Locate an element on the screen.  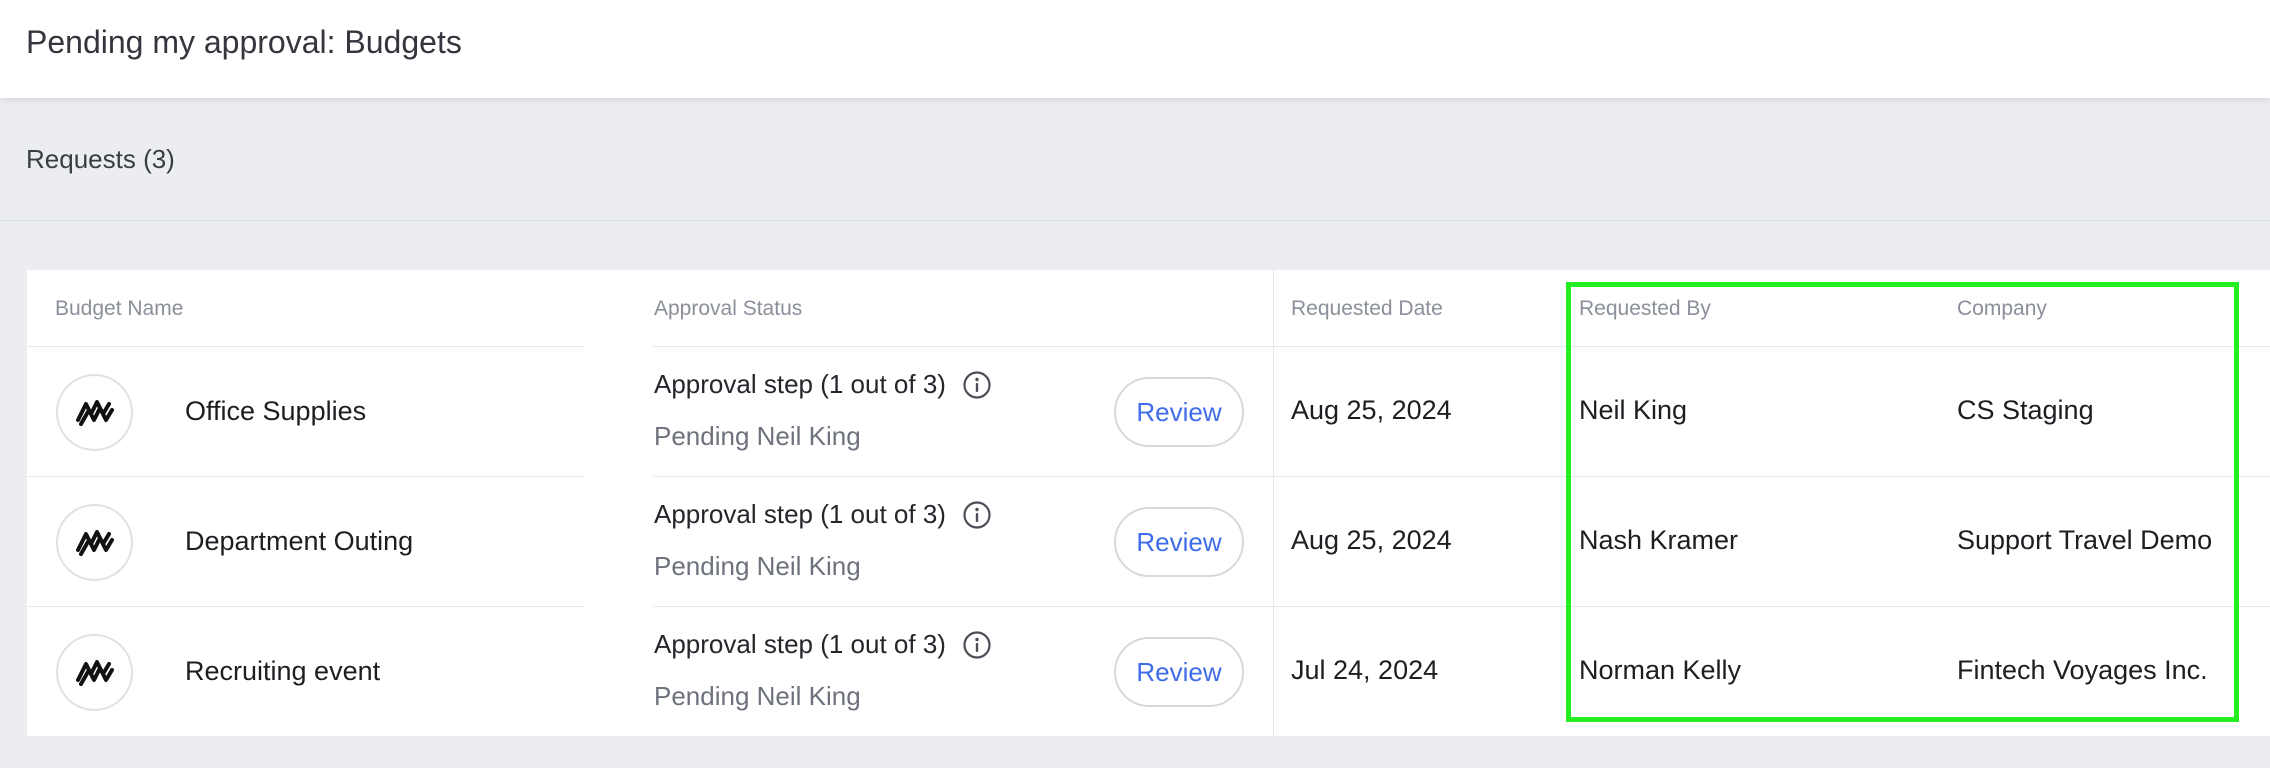
budget-name: Office Supplies is located at coordinates (276, 411).